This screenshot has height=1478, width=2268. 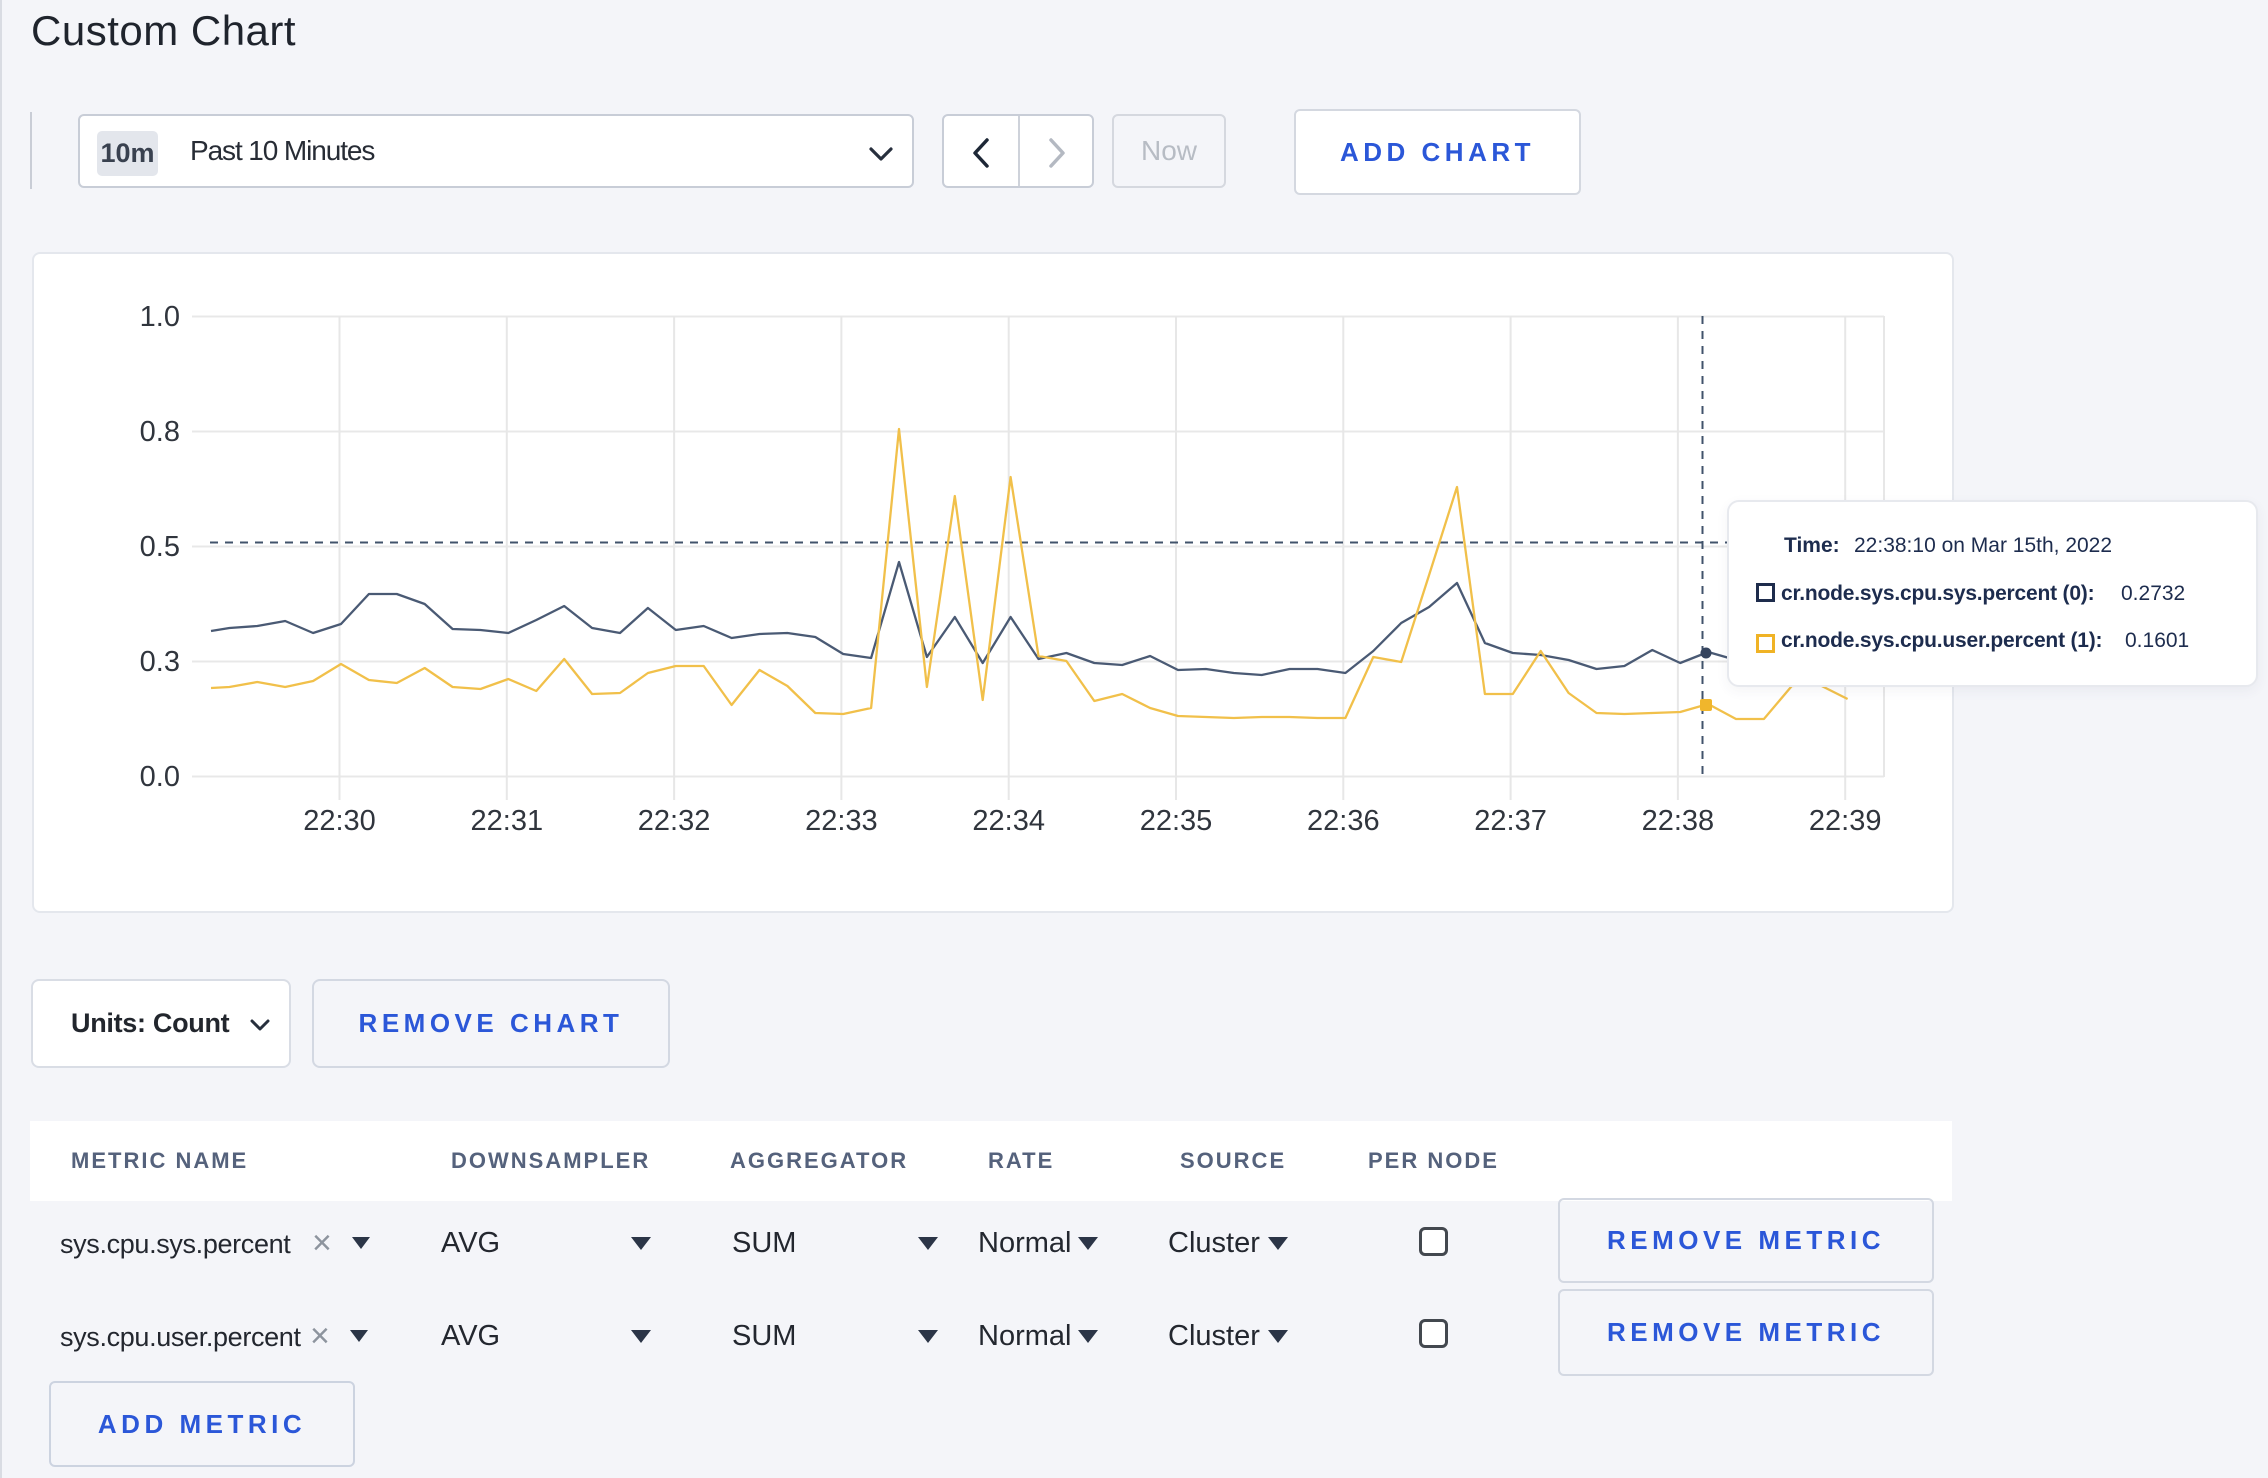 What do you see at coordinates (1343, 821) in the screenshot?
I see `svg-text: 22:36` at bounding box center [1343, 821].